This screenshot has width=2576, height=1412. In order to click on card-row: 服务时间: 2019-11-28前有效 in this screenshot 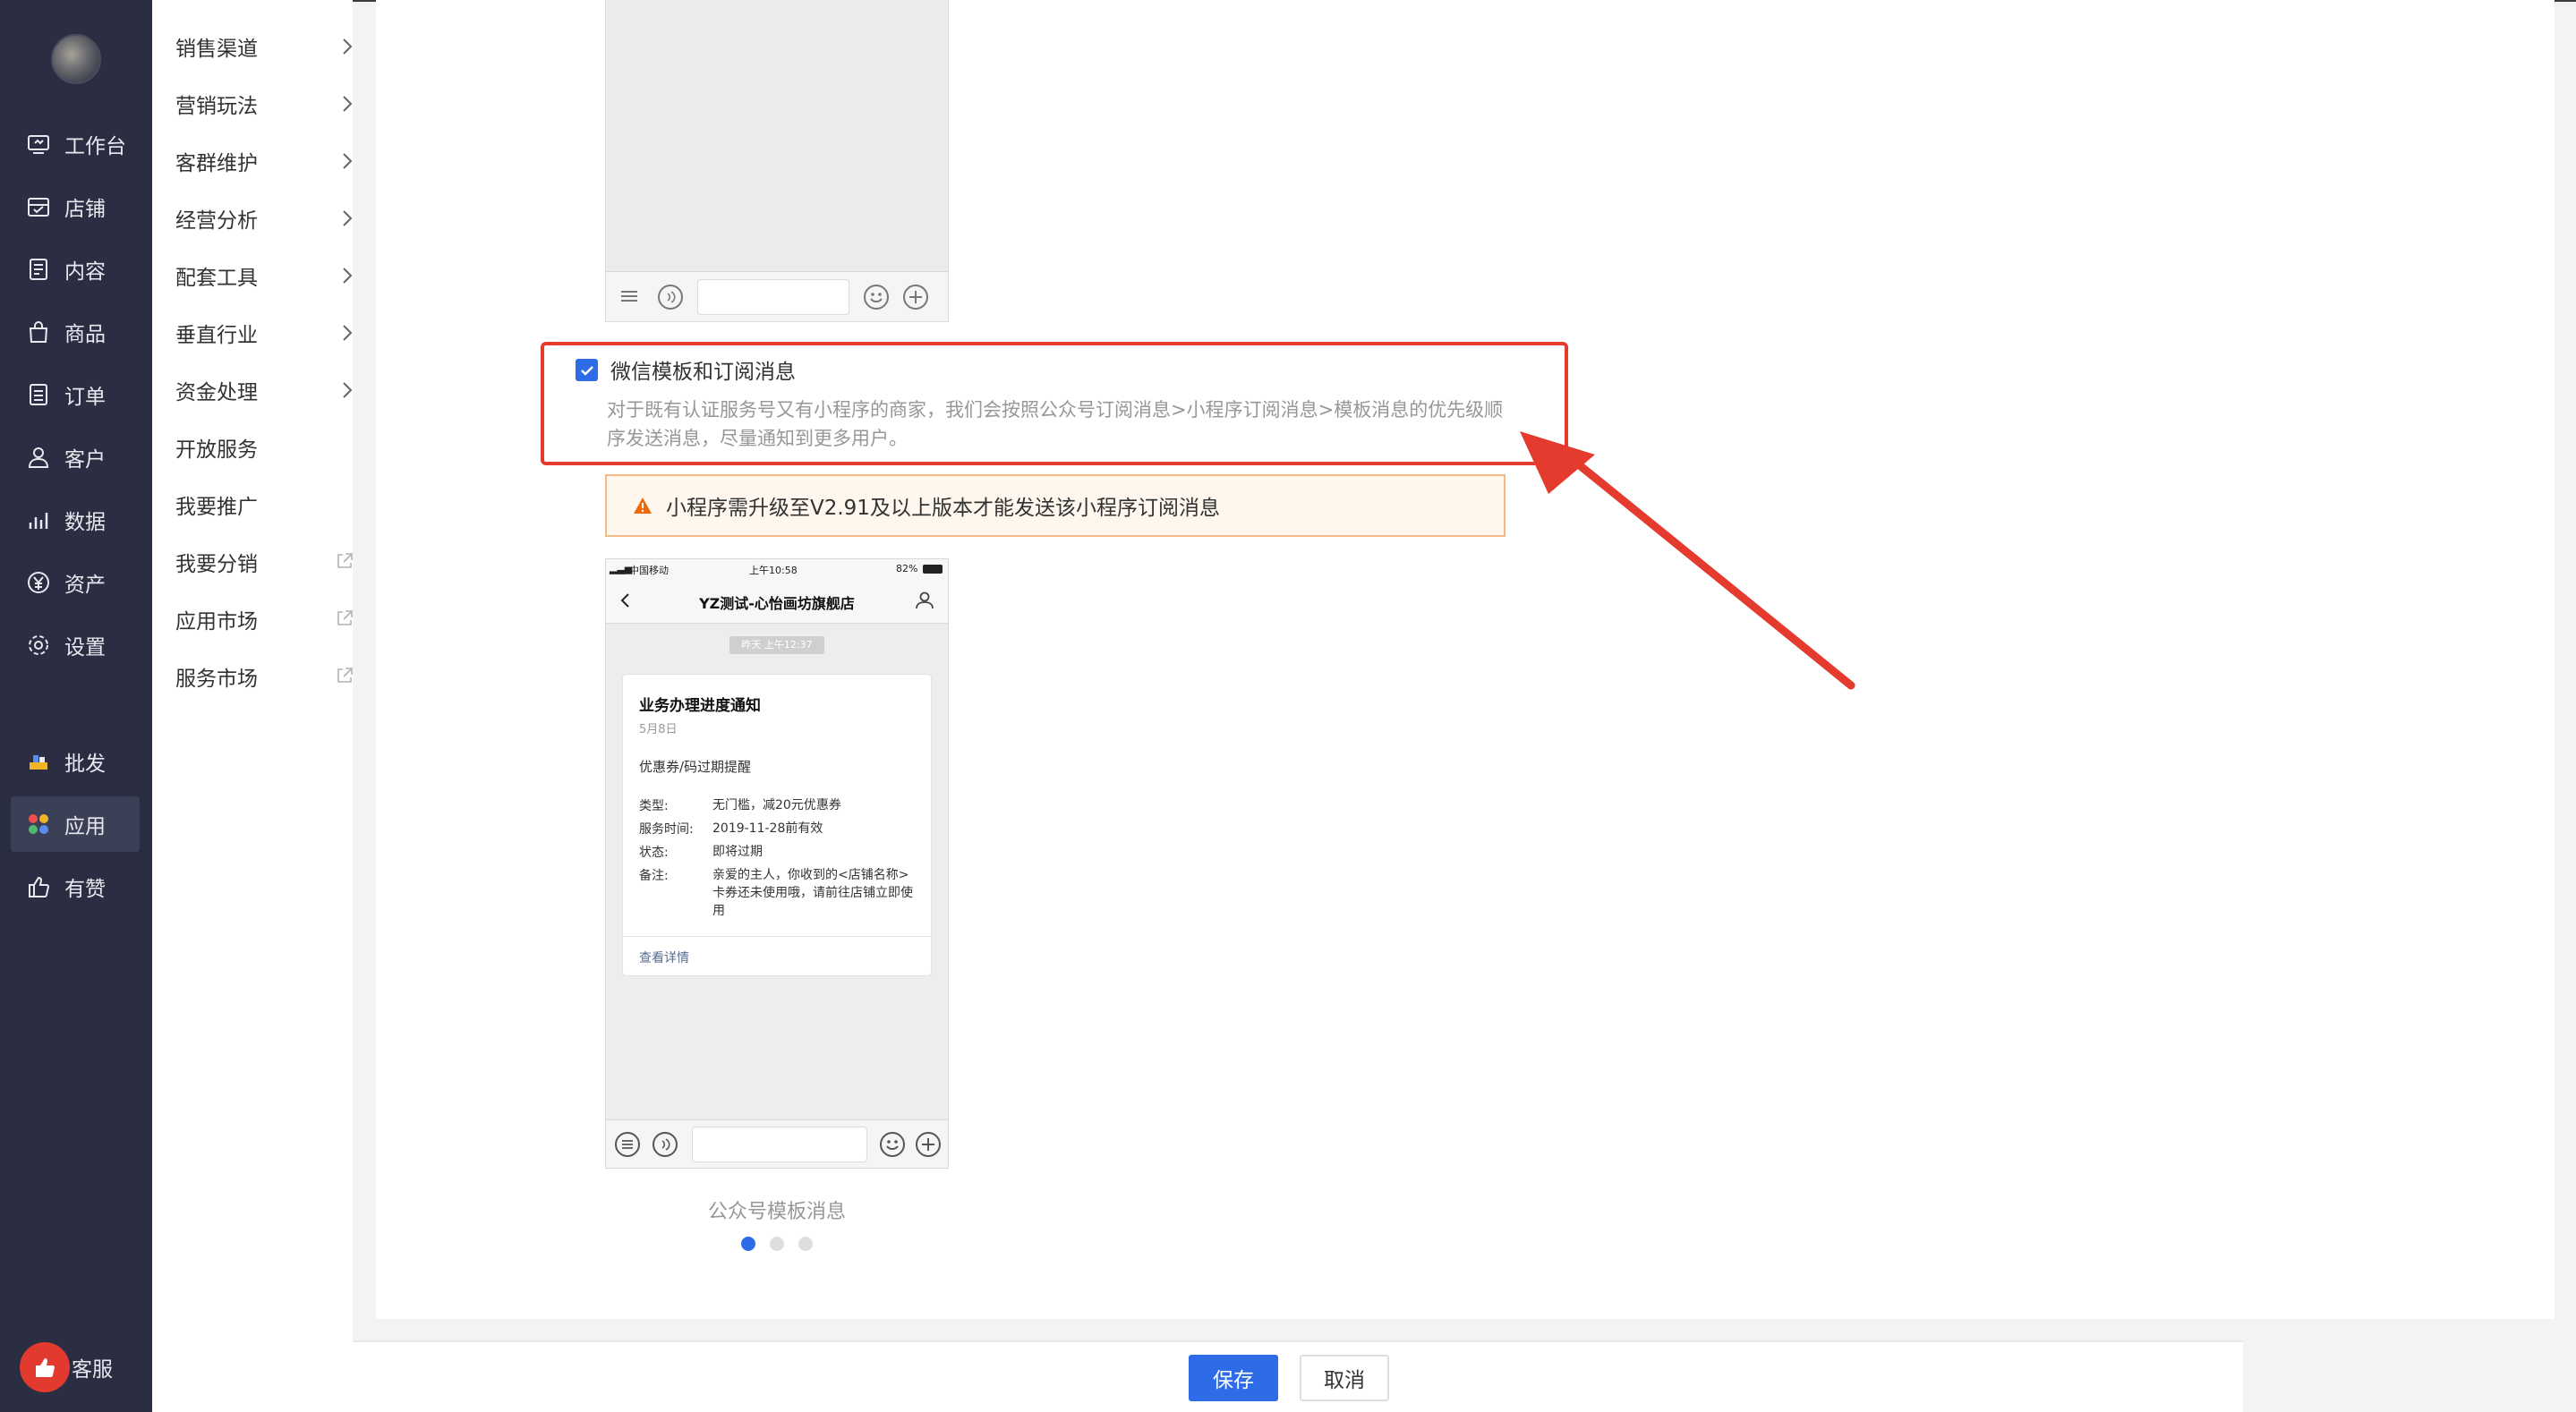, I will do `click(777, 829)`.